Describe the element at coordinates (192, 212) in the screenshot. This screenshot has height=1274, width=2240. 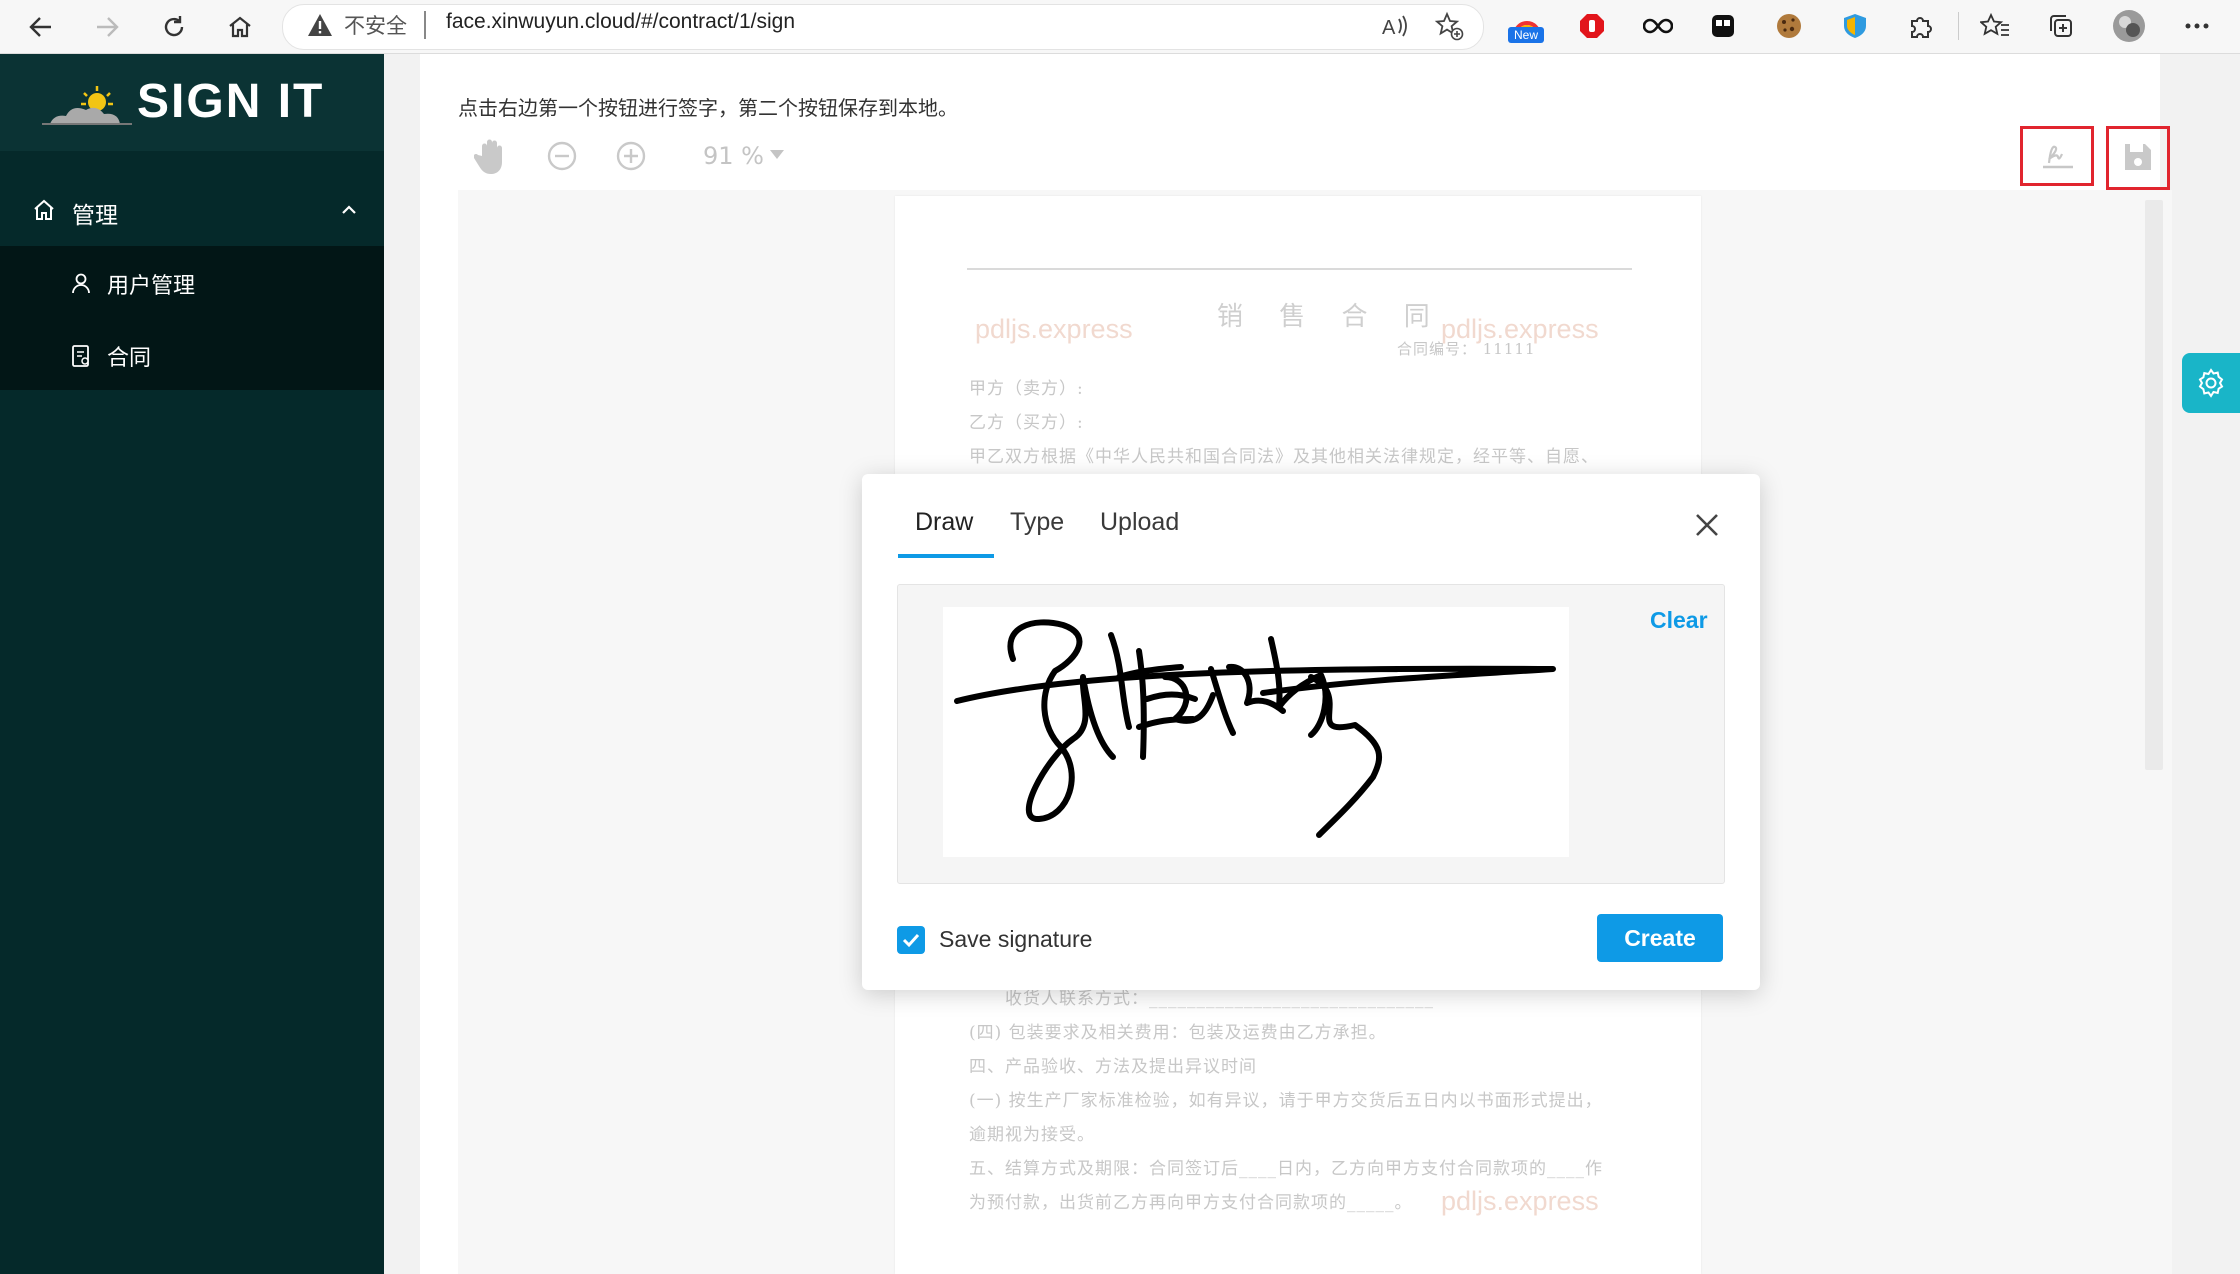
I see `menu-management` at that location.